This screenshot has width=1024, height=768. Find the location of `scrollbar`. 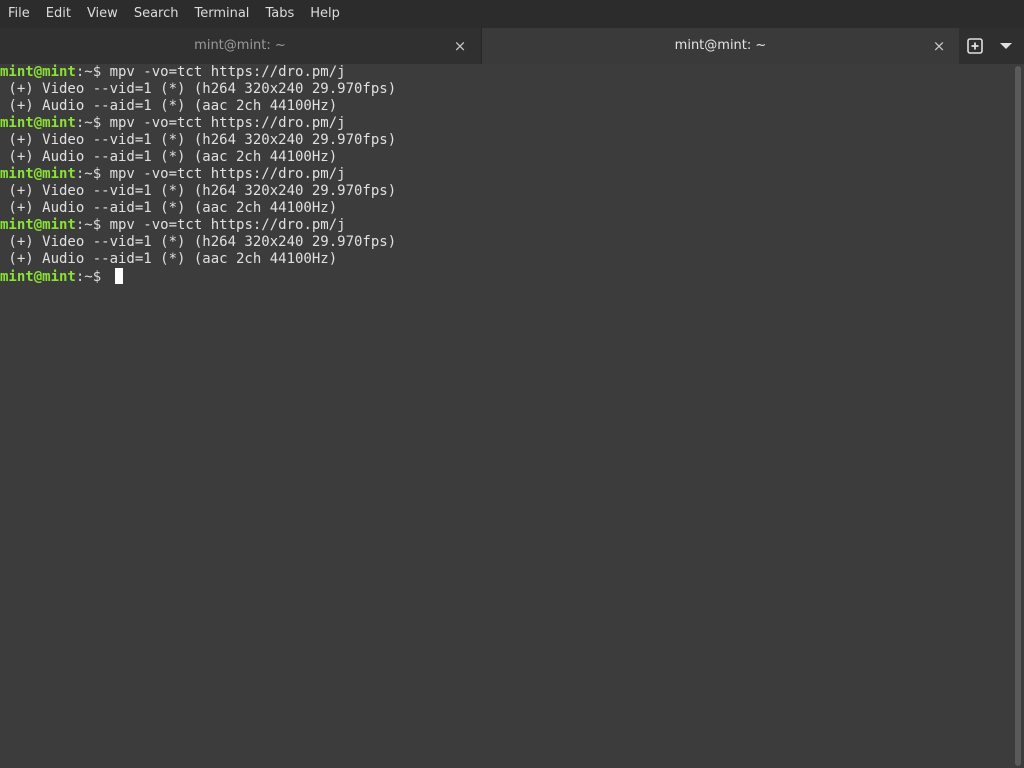

scrollbar is located at coordinates (1018, 416).